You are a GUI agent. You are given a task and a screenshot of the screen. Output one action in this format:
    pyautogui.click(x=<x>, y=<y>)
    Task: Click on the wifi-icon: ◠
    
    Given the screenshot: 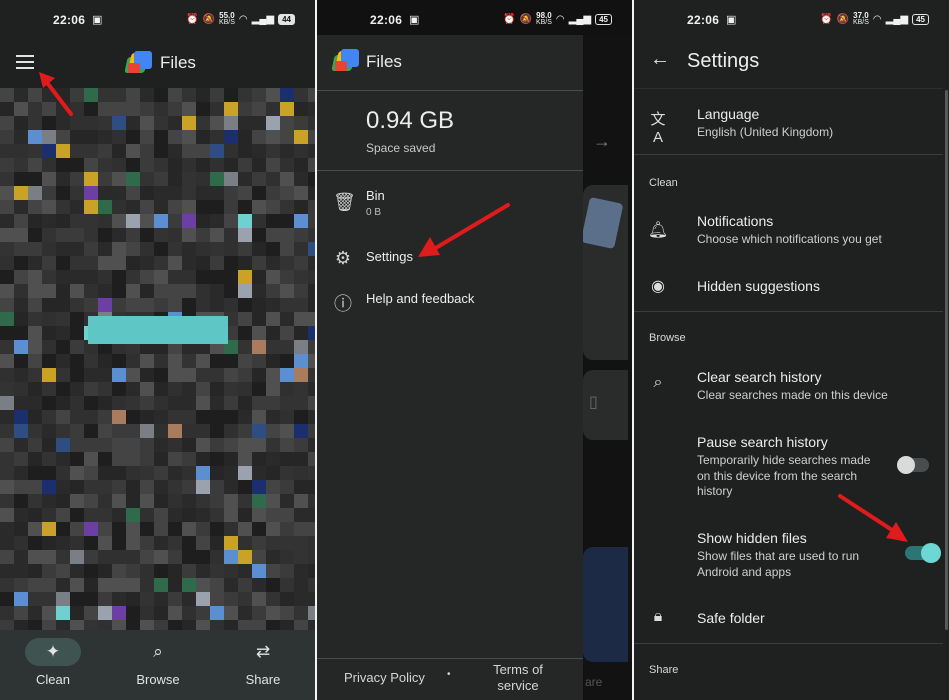 What is the action you would take?
    pyautogui.click(x=560, y=19)
    